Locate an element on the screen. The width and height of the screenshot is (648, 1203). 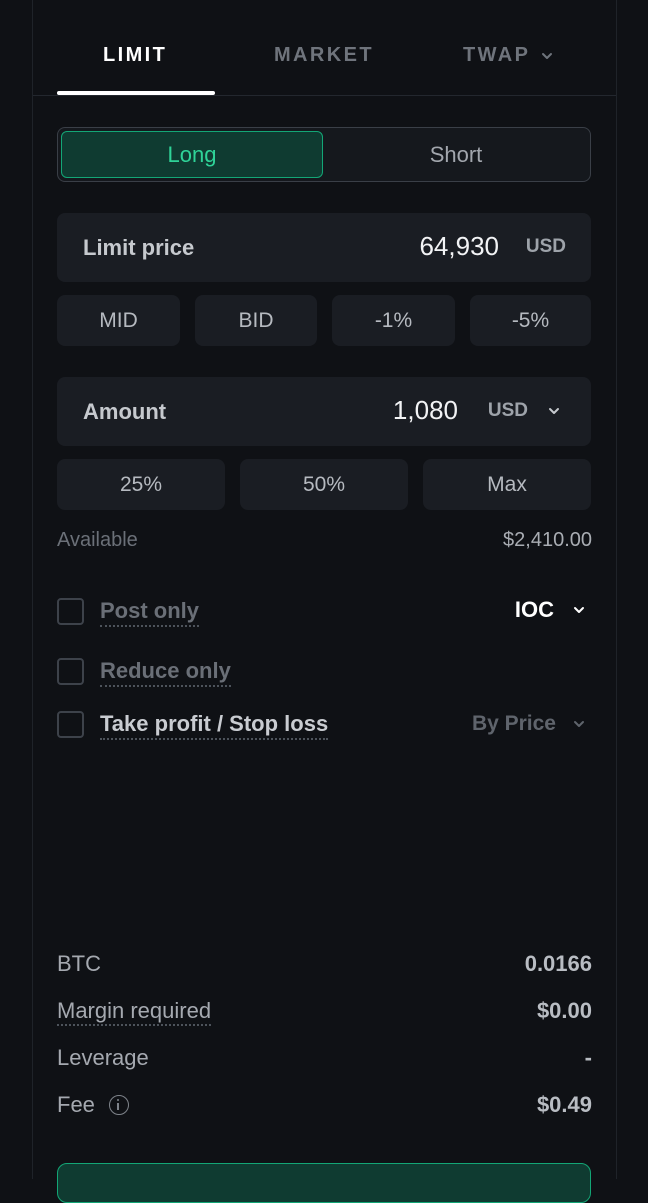
tab-twap-label: TWAP is located at coordinates (497, 55).